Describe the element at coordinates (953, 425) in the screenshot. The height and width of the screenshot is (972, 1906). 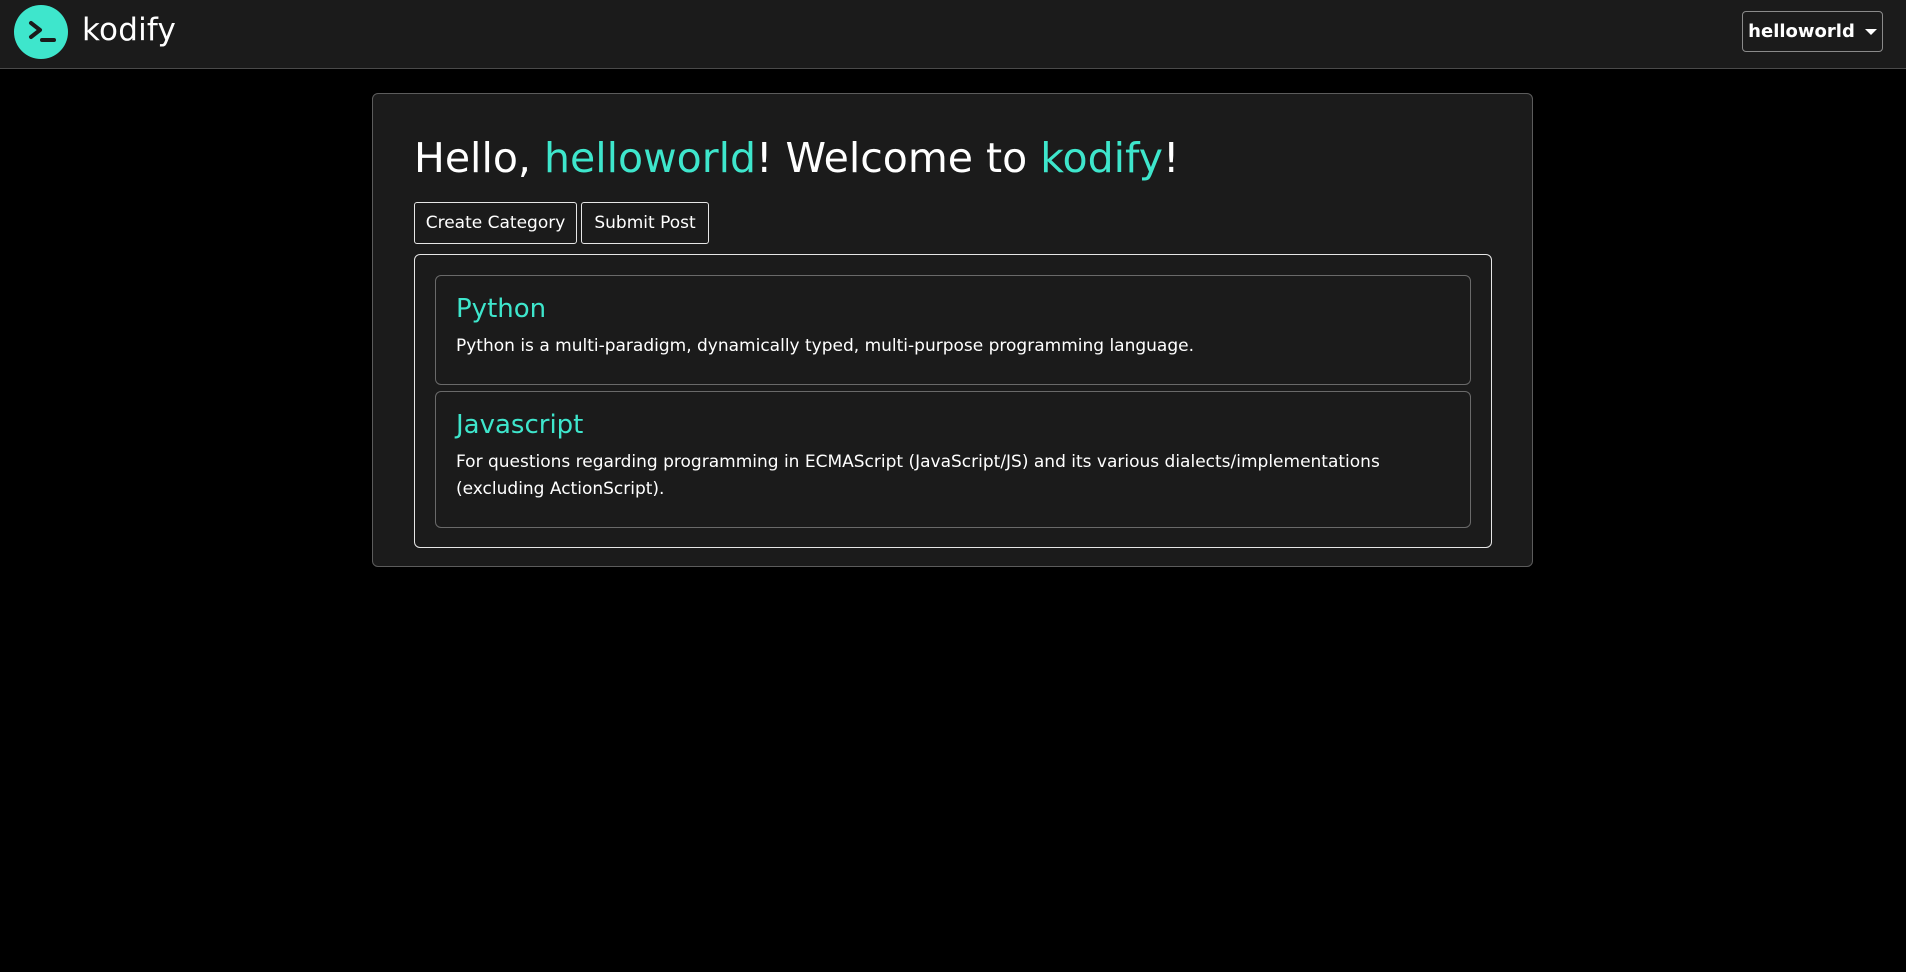
I see `category-title: Javascript` at that location.